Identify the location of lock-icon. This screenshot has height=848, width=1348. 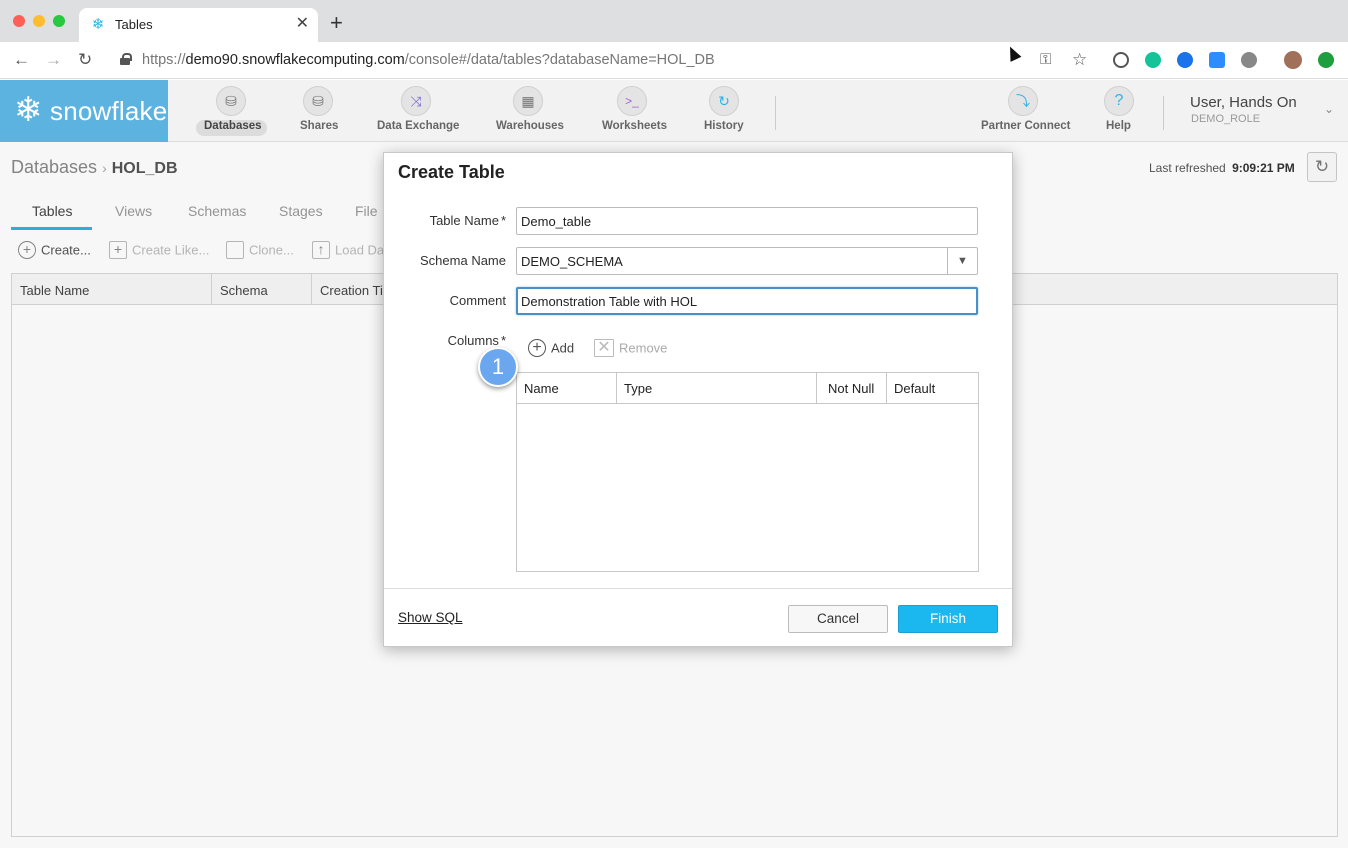
(126, 59).